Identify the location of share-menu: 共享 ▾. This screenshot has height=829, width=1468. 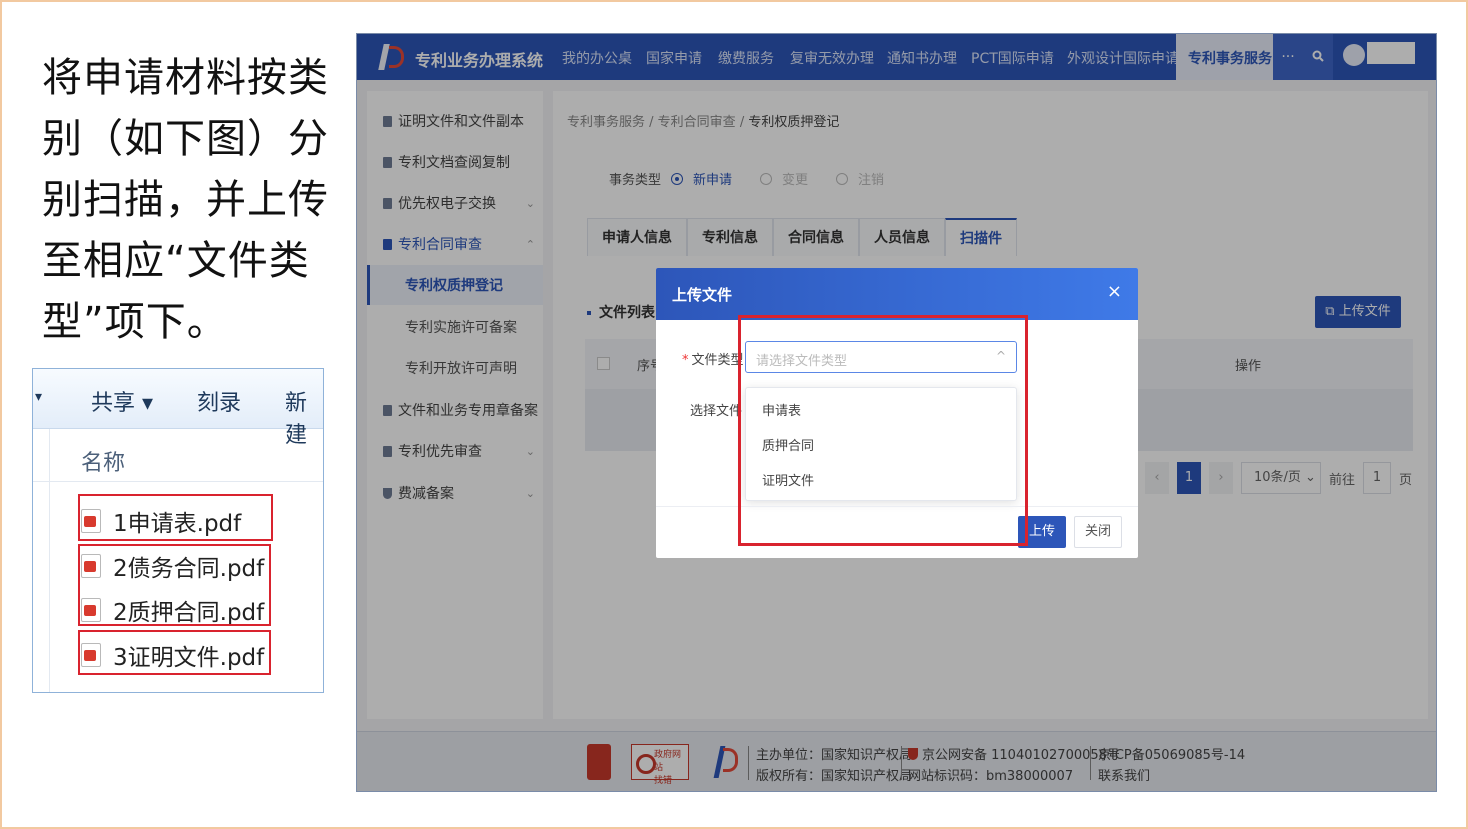
(122, 401).